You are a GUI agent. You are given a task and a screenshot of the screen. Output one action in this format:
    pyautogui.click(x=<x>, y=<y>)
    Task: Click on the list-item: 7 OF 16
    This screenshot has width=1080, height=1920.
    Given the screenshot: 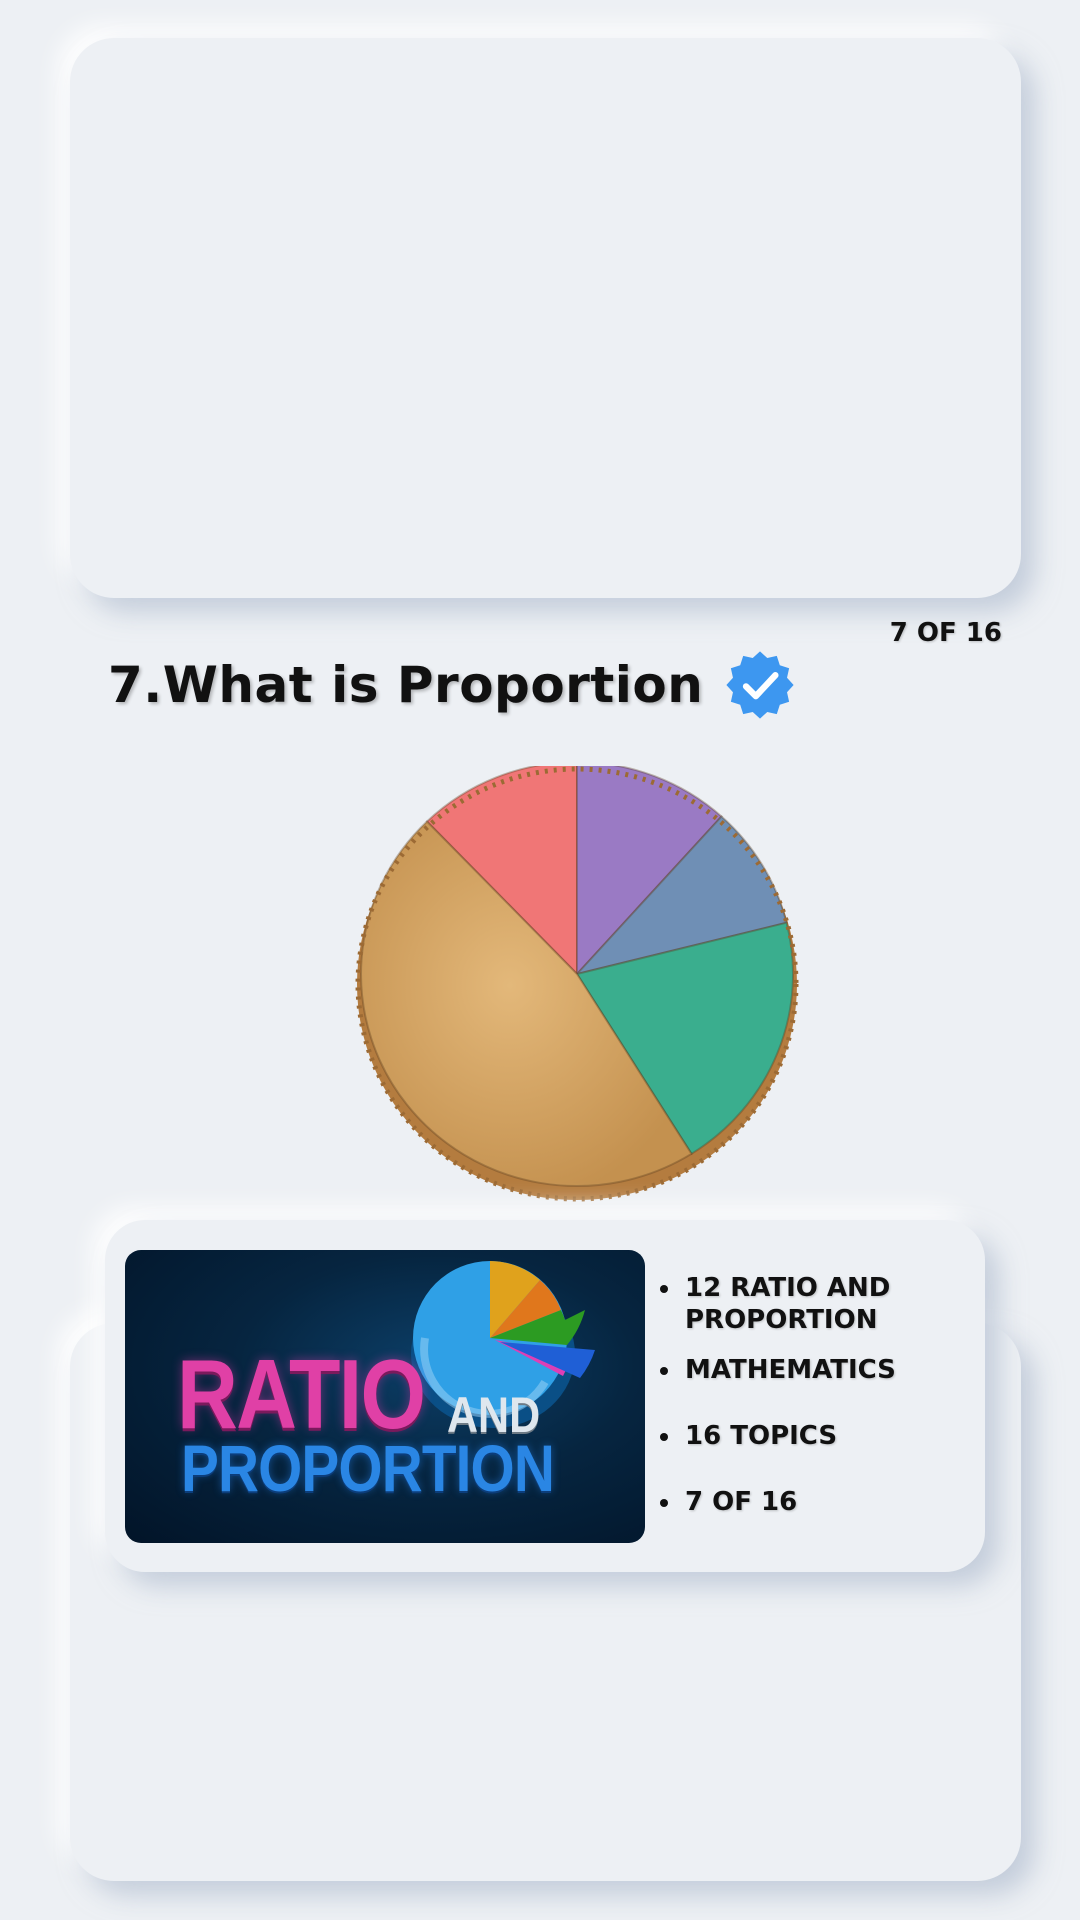 What is the action you would take?
    pyautogui.click(x=810, y=1502)
    